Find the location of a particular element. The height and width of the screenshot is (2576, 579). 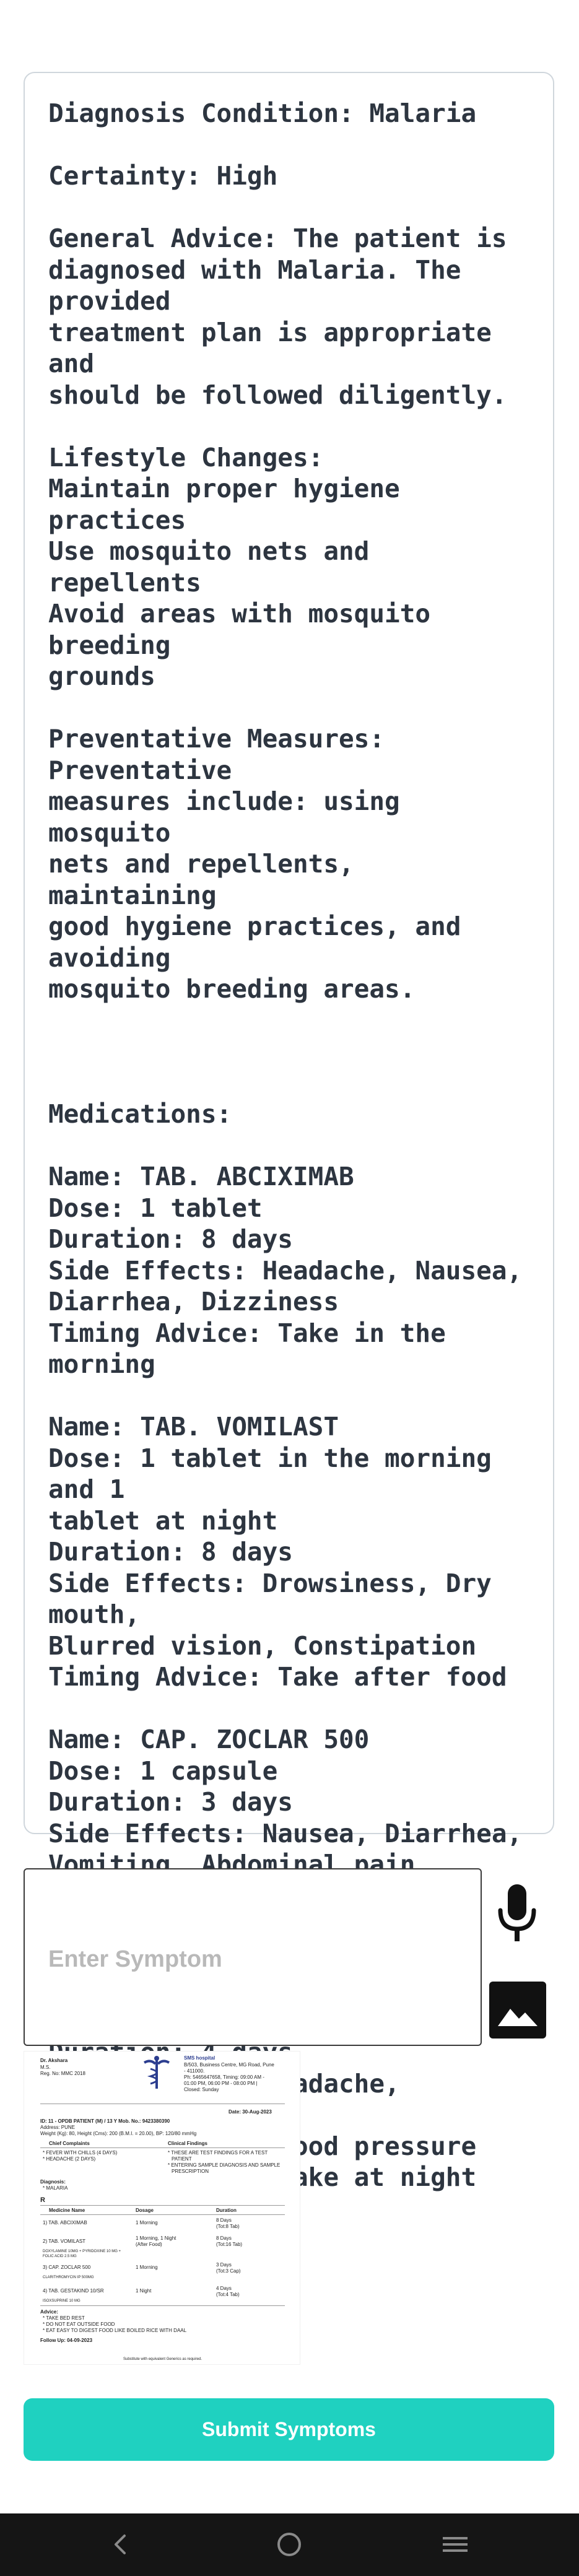

rx-closed: Closed: Sunday is located at coordinates (201, 2089).